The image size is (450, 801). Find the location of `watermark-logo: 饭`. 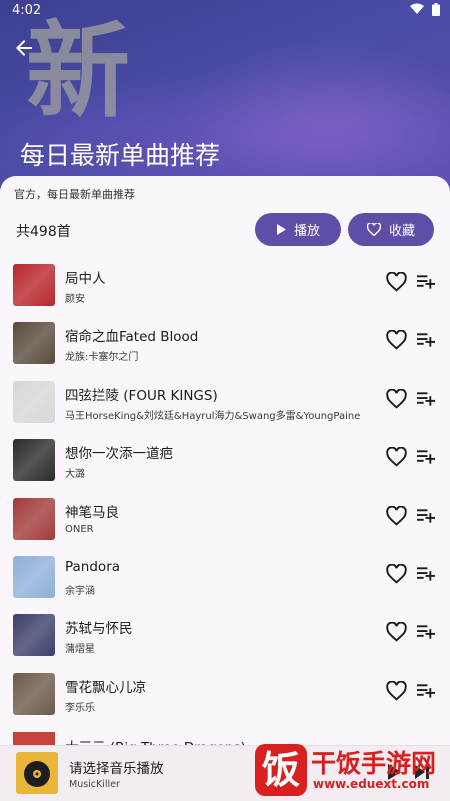

watermark-logo: 饭 is located at coordinates (281, 770).